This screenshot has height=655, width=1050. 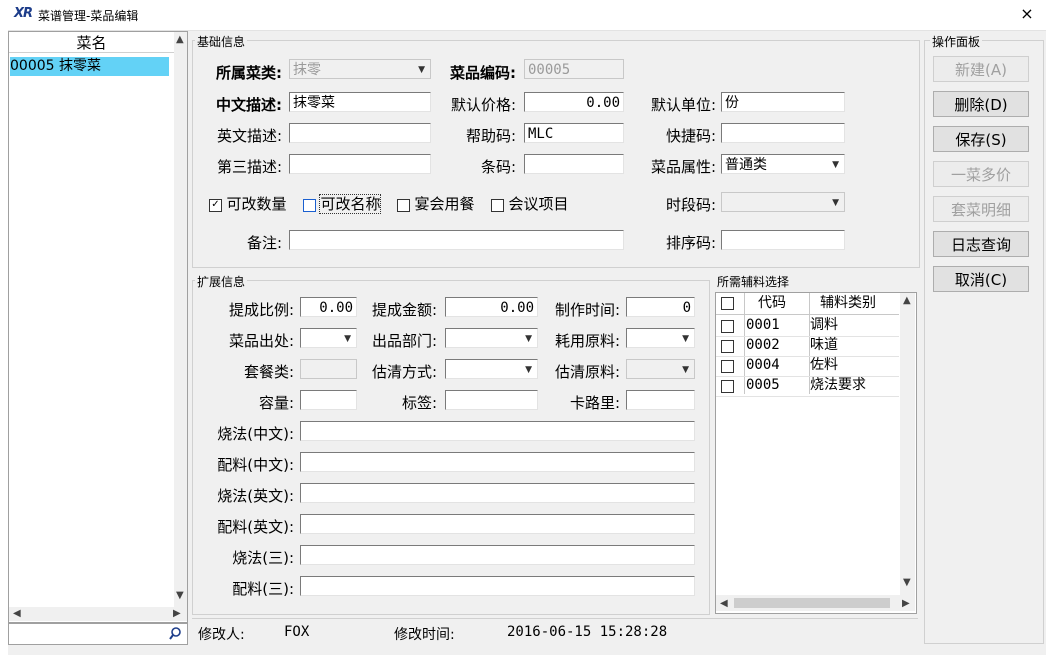 What do you see at coordinates (1027, 14) in the screenshot?
I see `close-icon: ×` at bounding box center [1027, 14].